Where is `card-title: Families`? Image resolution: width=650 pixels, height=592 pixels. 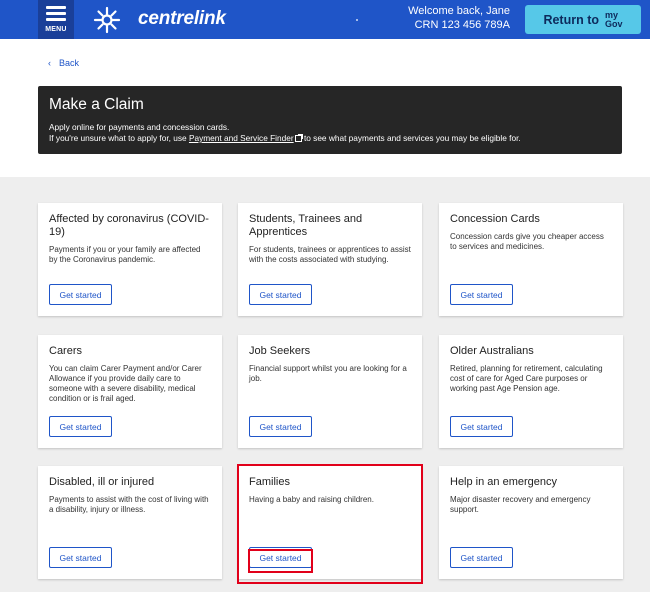 card-title: Families is located at coordinates (269, 482).